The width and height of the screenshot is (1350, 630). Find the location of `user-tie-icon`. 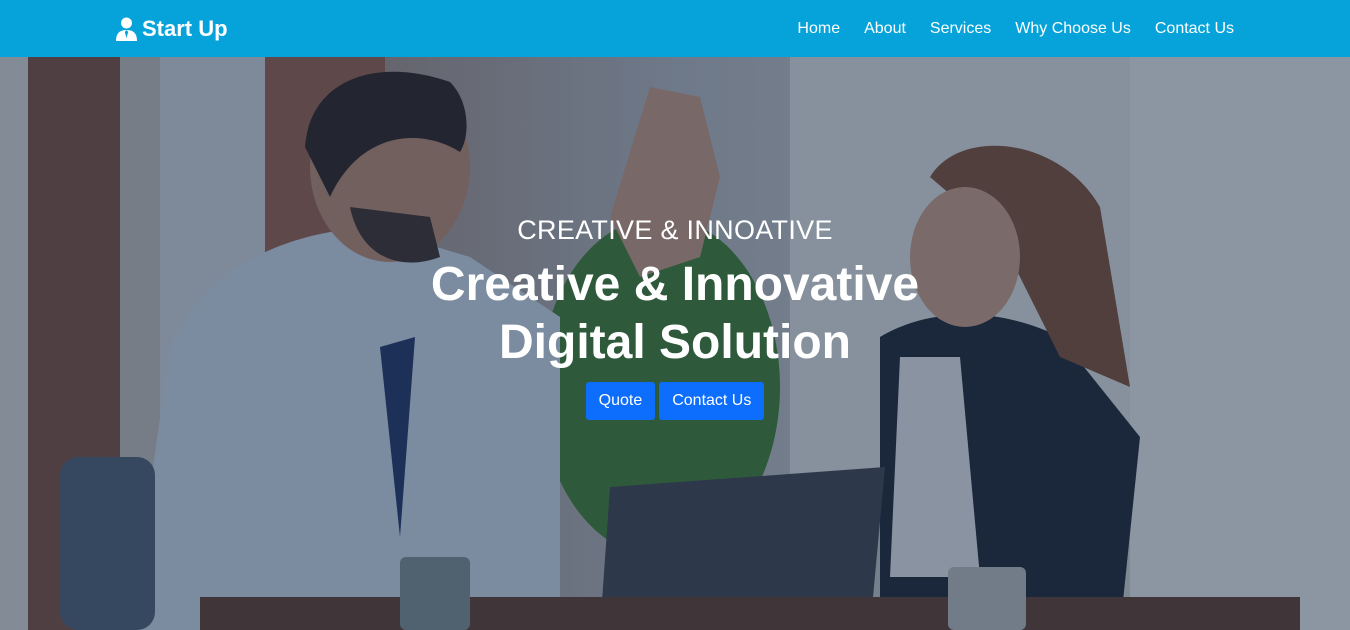

user-tie-icon is located at coordinates (126, 29).